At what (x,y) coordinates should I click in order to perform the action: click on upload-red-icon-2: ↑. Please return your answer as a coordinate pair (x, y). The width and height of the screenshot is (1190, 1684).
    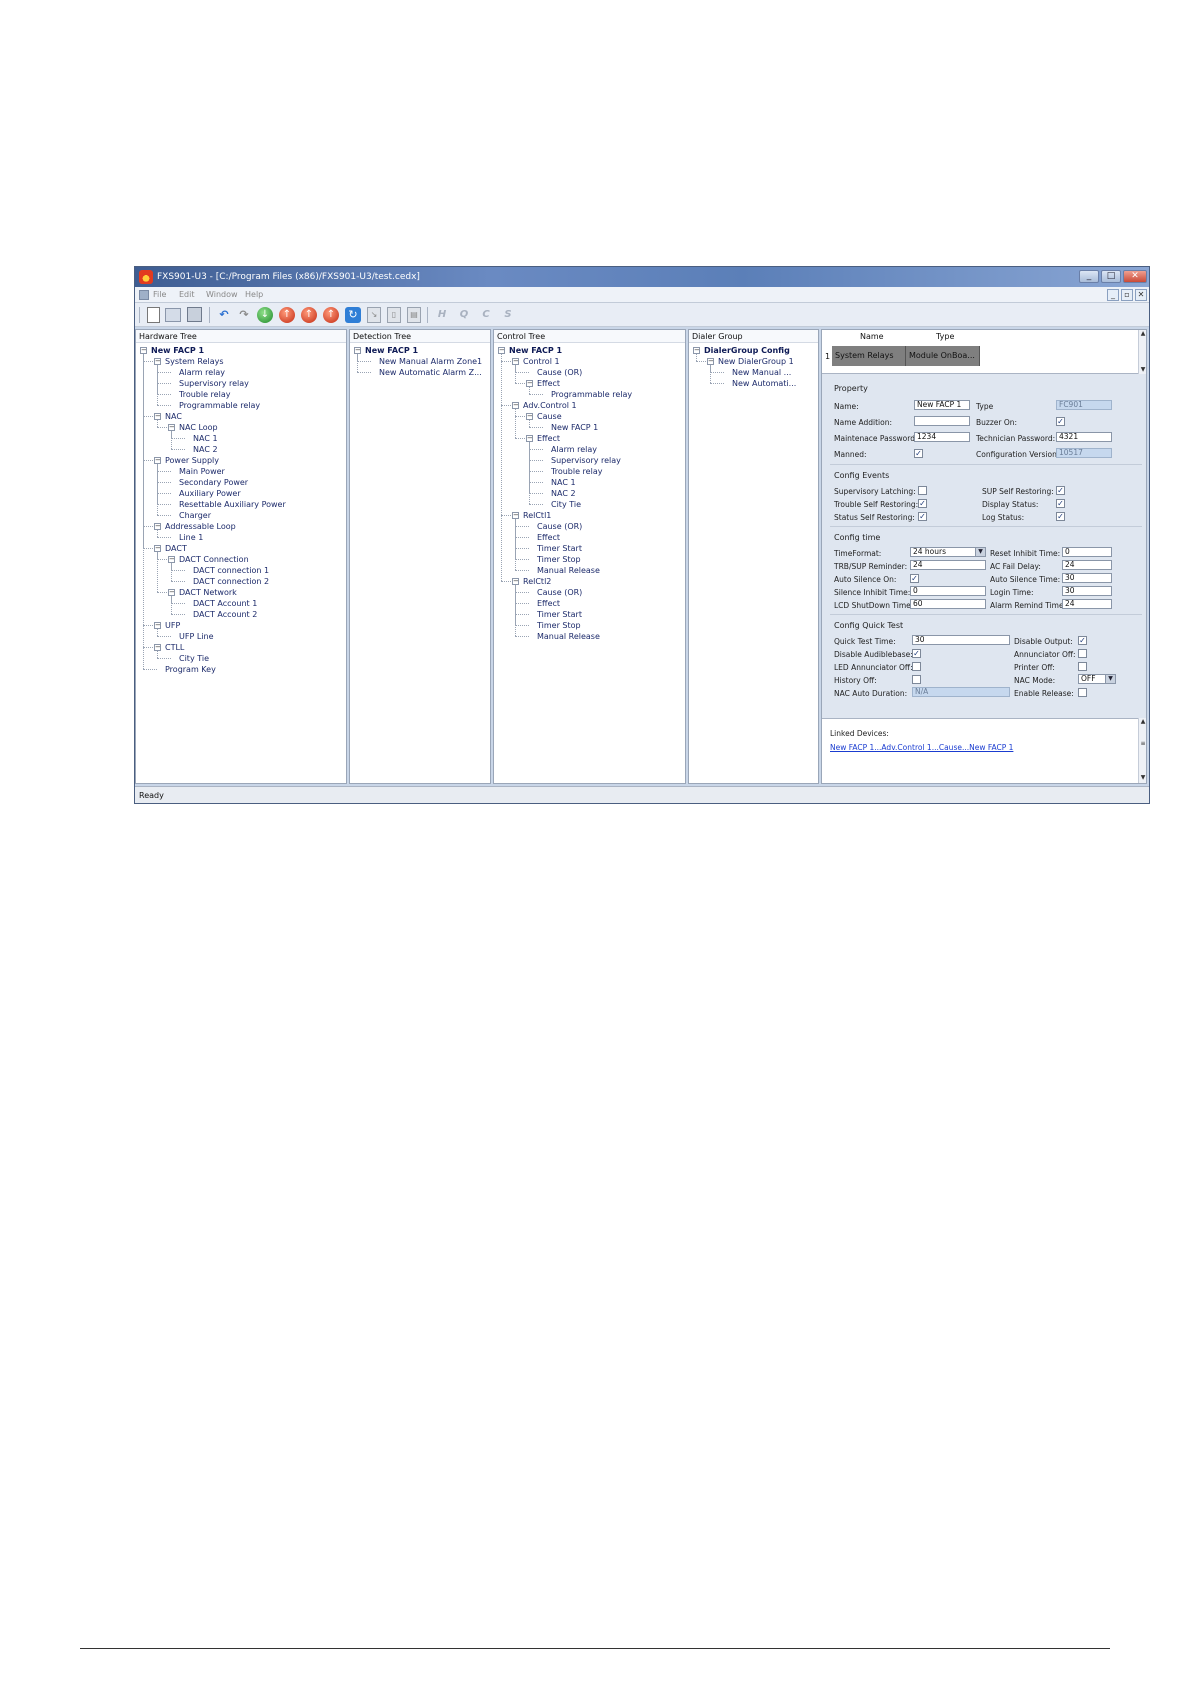
    Looking at the image, I should click on (309, 315).